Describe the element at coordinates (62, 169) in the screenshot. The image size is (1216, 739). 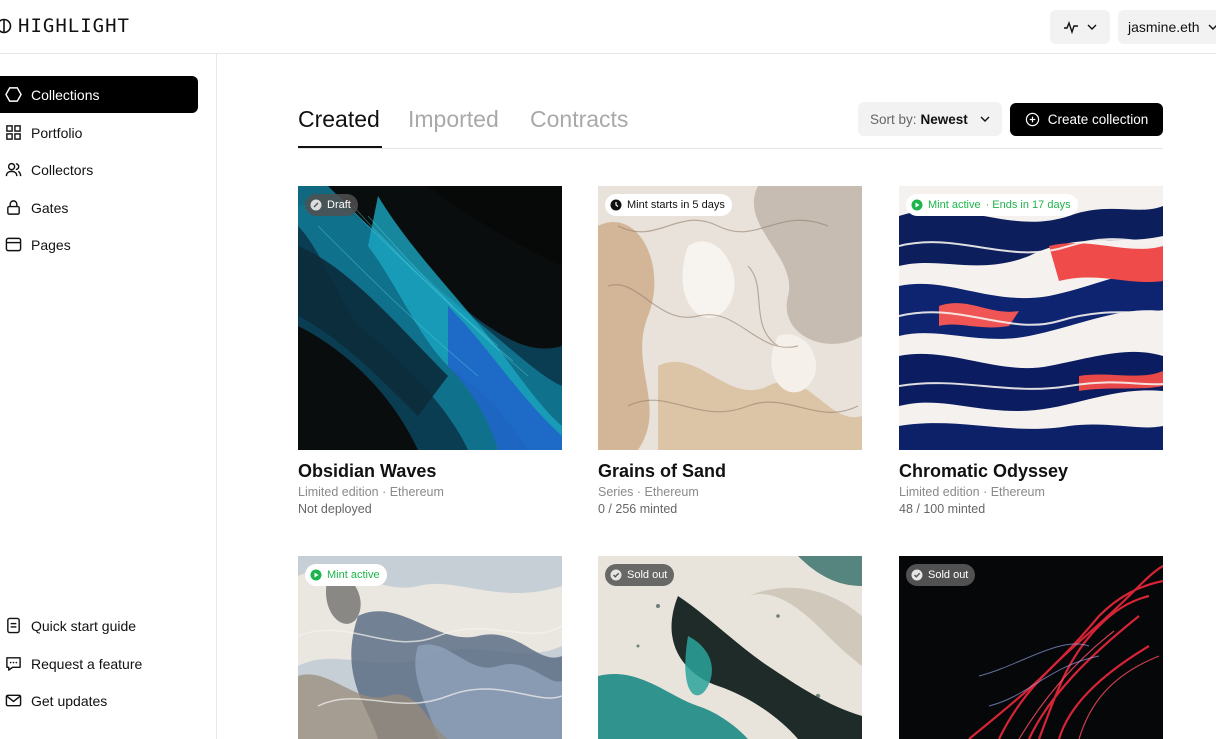
I see `sidebar-item-label: Collectors` at that location.